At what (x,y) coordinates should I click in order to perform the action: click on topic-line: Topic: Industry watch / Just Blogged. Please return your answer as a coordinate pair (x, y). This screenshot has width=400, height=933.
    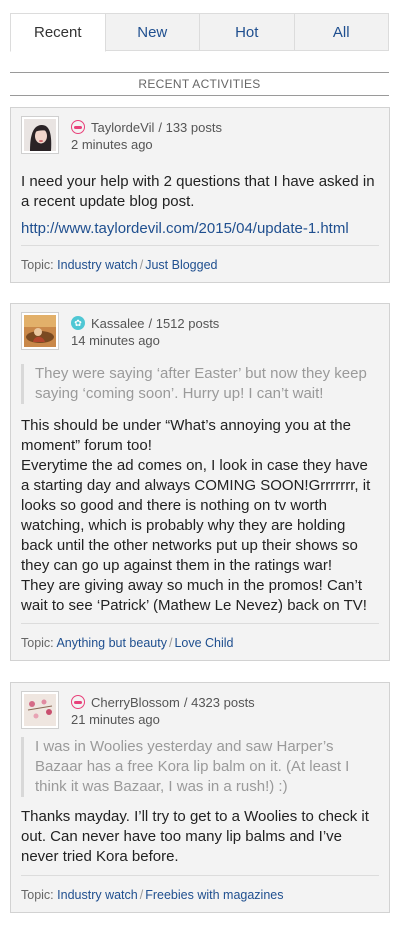
    Looking at the image, I should click on (119, 265).